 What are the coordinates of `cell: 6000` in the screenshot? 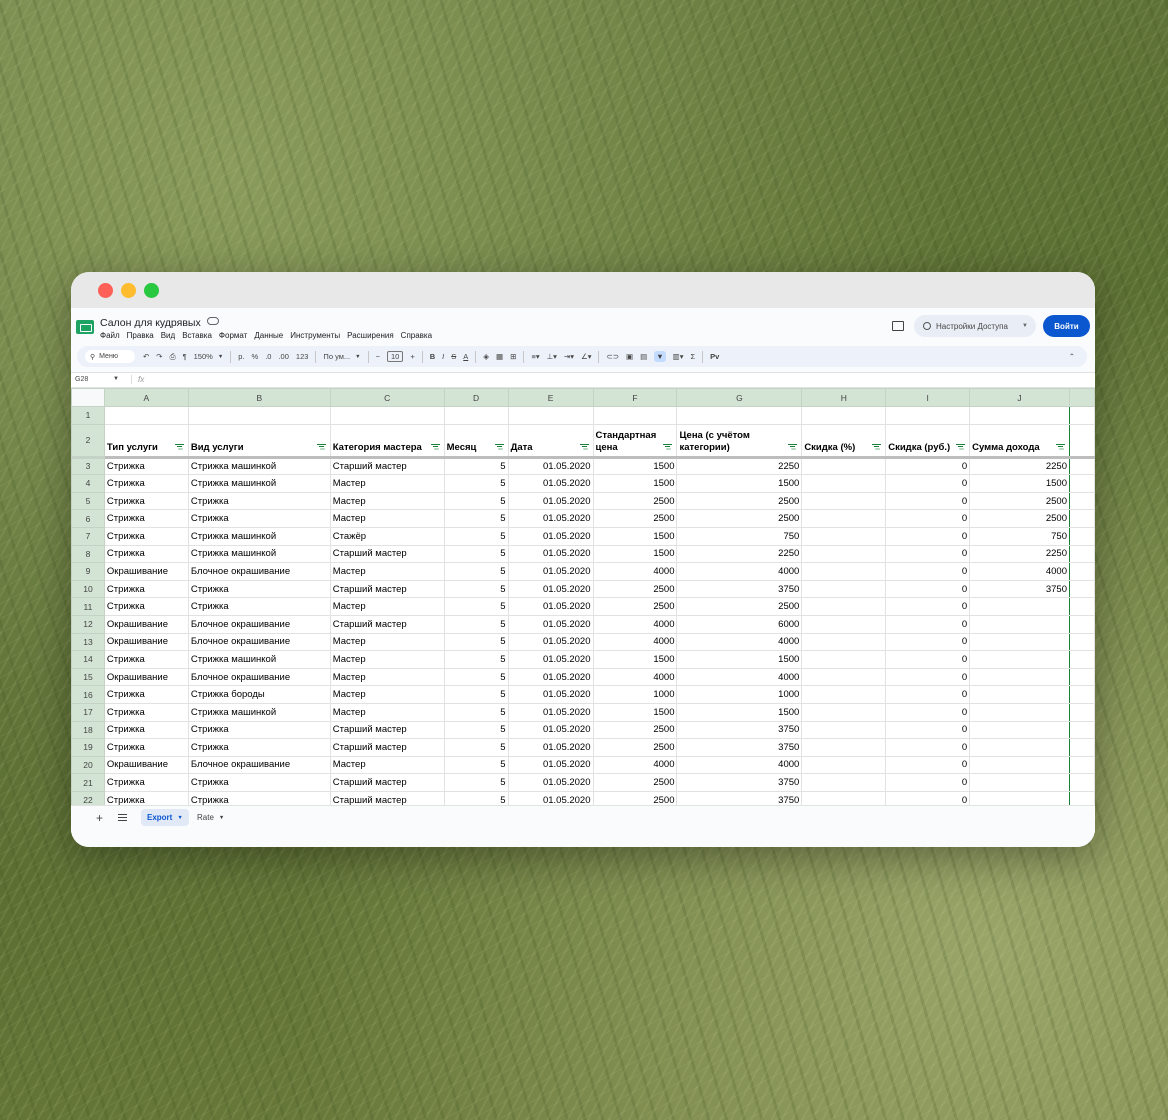 It's located at (739, 624).